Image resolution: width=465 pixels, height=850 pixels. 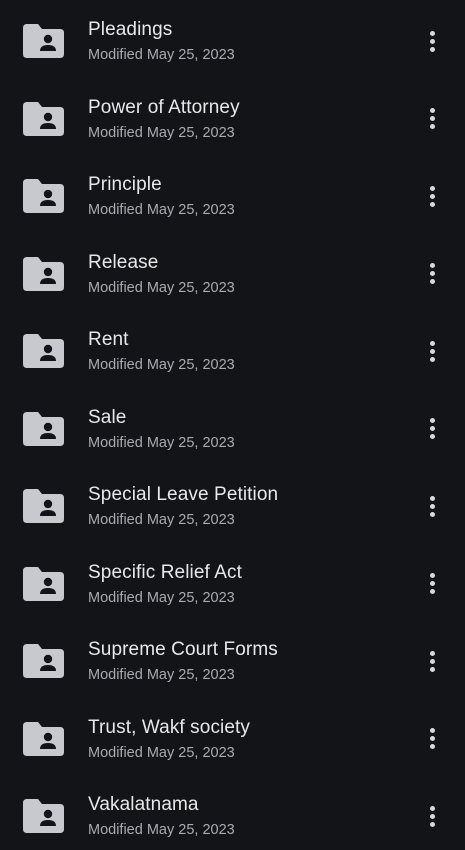 What do you see at coordinates (169, 727) in the screenshot?
I see `folder-name: Trust, Wakf society` at bounding box center [169, 727].